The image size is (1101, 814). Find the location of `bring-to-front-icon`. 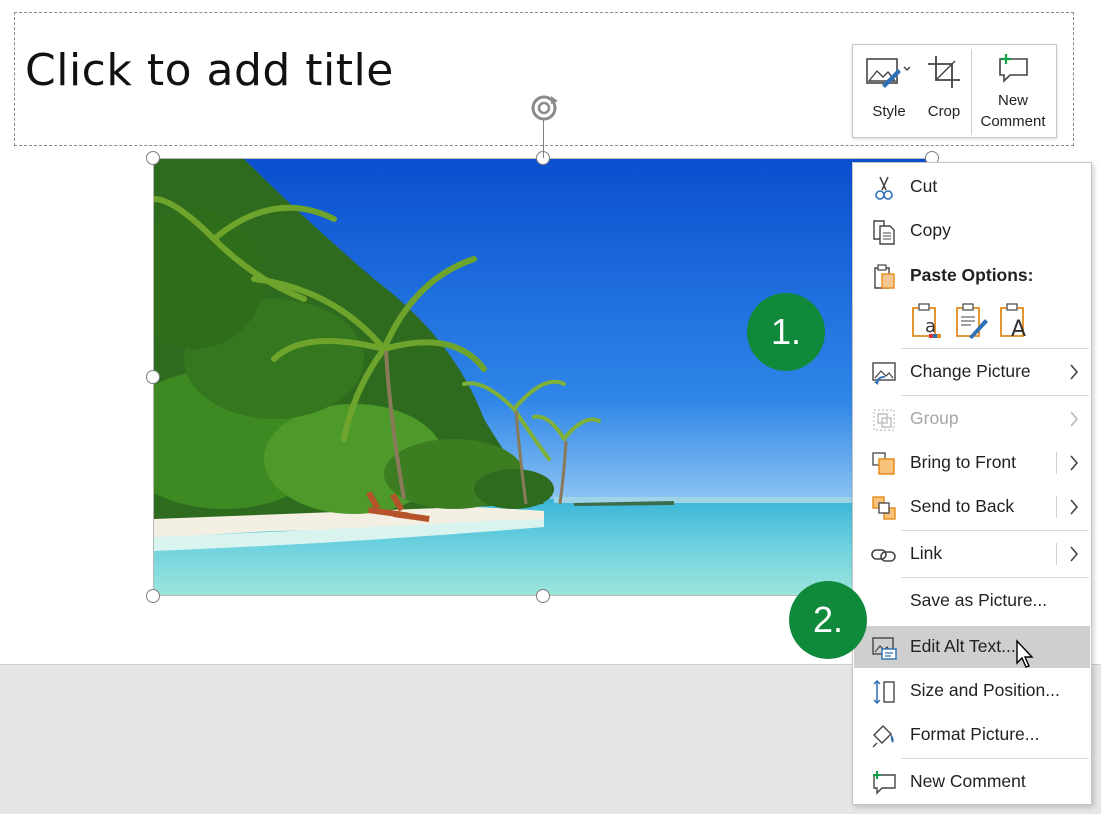

bring-to-front-icon is located at coordinates (884, 464).